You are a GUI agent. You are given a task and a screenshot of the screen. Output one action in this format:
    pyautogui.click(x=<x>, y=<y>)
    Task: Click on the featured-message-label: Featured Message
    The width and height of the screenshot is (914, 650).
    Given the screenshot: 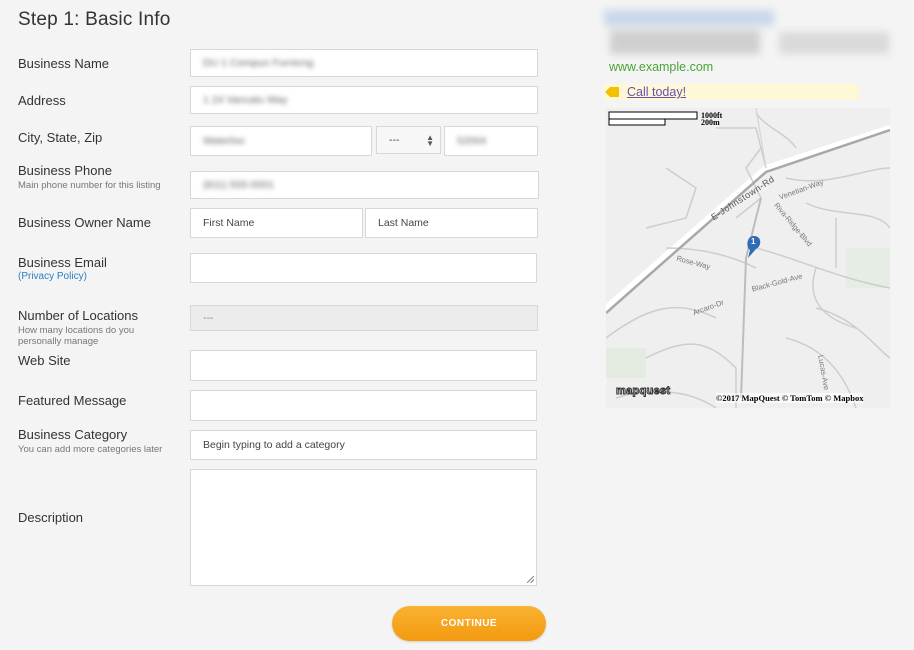 What is the action you would take?
    pyautogui.click(x=72, y=400)
    